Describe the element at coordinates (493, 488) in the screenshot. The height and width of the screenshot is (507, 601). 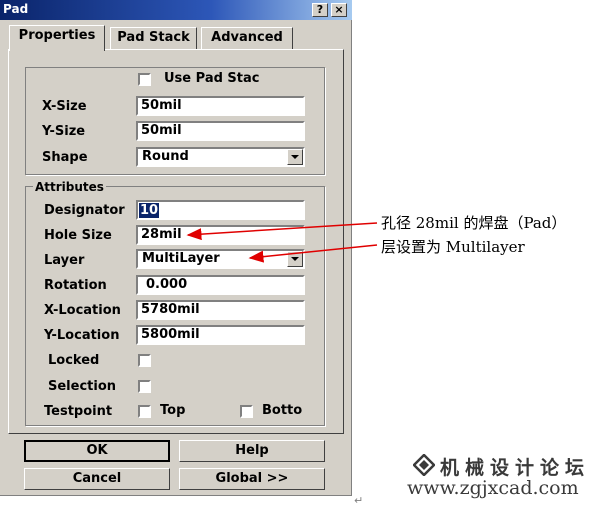
I see `forum-url: www.zgjxcad.com` at that location.